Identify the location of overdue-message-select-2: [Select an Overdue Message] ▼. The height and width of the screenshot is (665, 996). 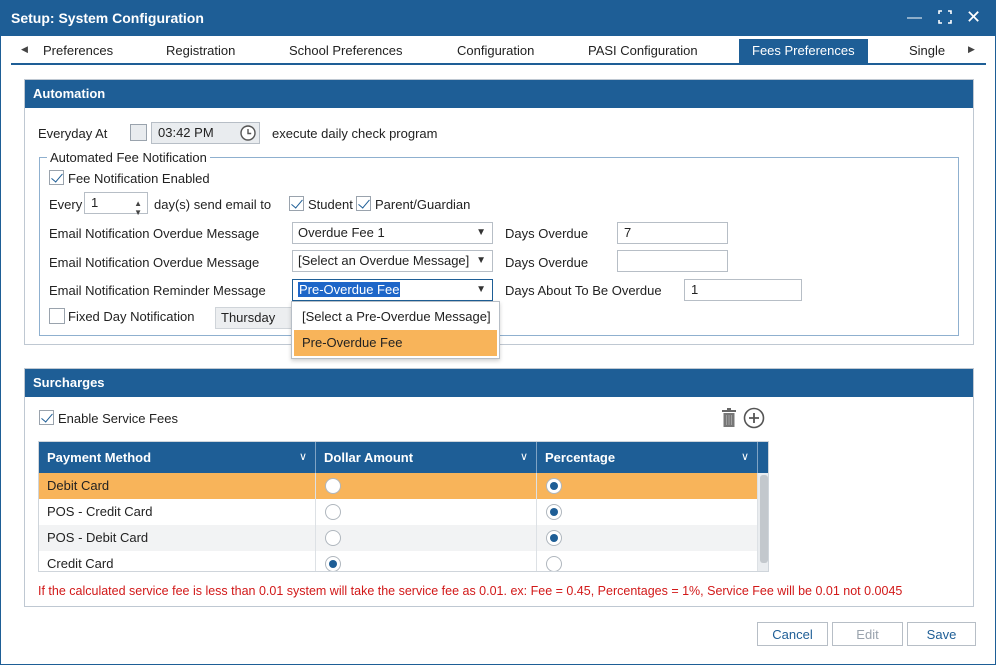
(392, 261).